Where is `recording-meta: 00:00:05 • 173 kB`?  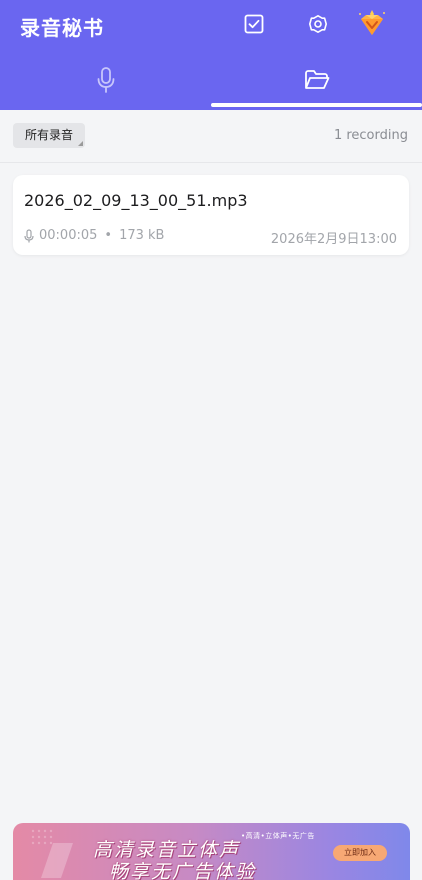
recording-meta: 00:00:05 • 173 kB is located at coordinates (94, 235).